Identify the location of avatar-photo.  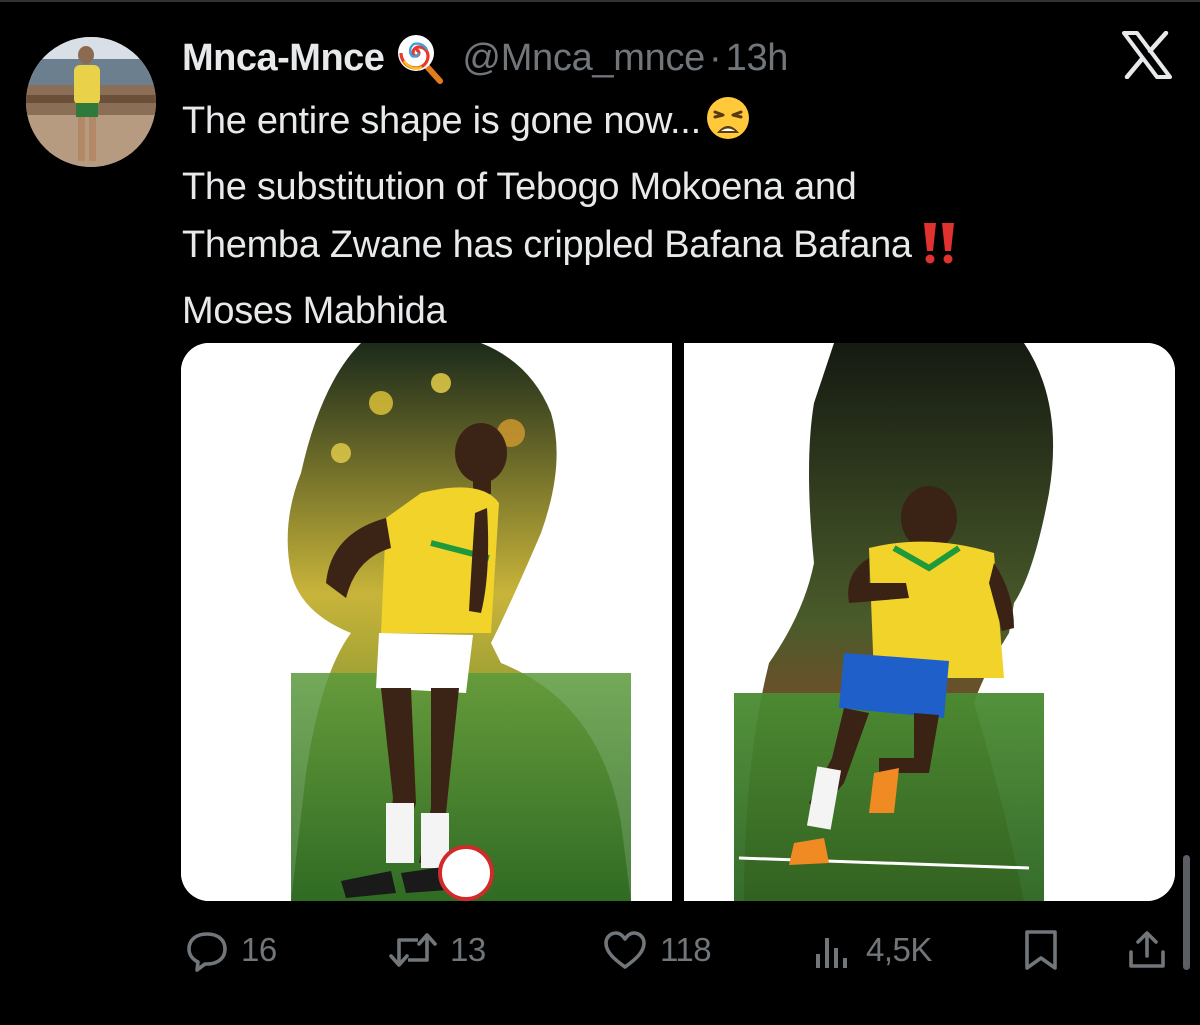
(91, 102).